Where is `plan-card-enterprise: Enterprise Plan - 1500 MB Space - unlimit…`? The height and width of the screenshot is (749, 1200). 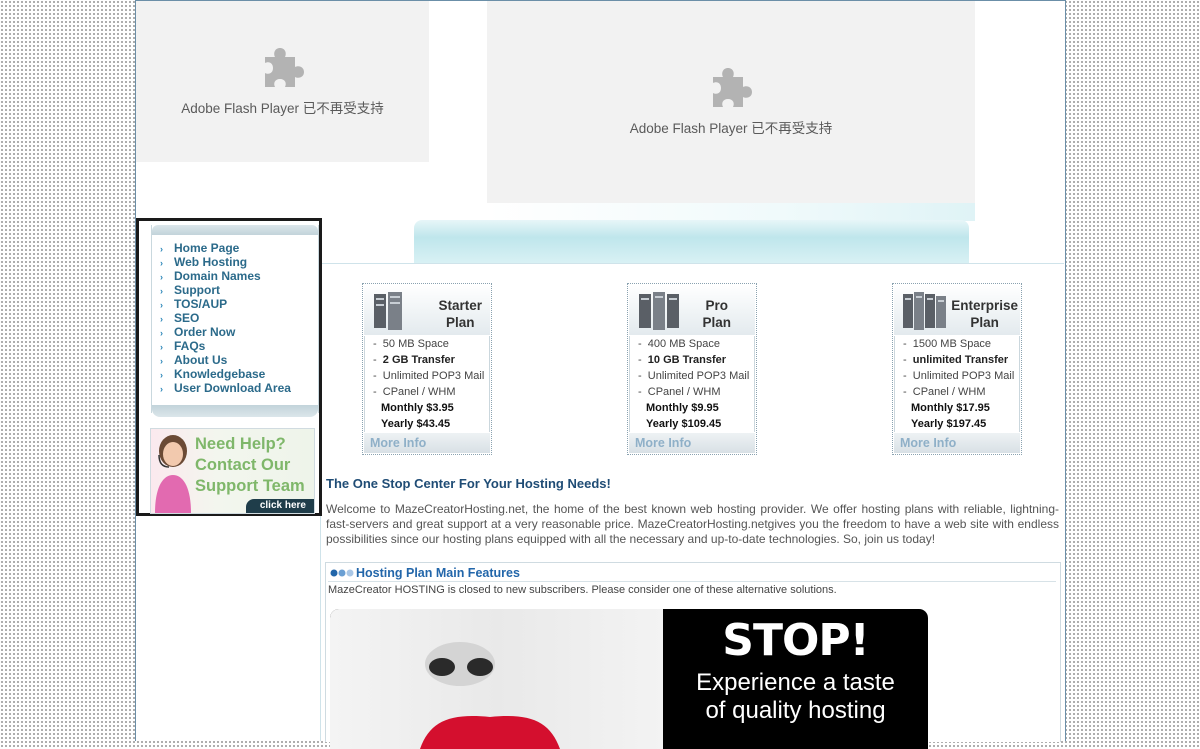
plan-card-enterprise: Enterprise Plan - 1500 MB Space - unlimit… is located at coordinates (957, 369).